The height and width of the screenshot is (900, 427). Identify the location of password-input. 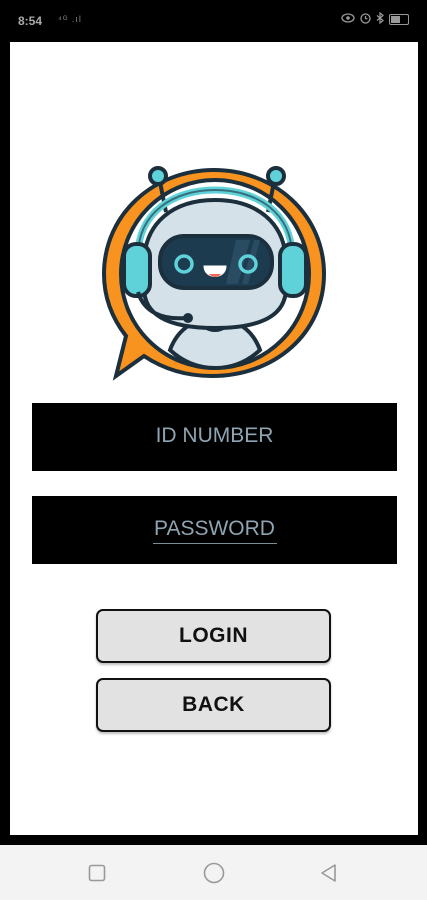
(214, 530).